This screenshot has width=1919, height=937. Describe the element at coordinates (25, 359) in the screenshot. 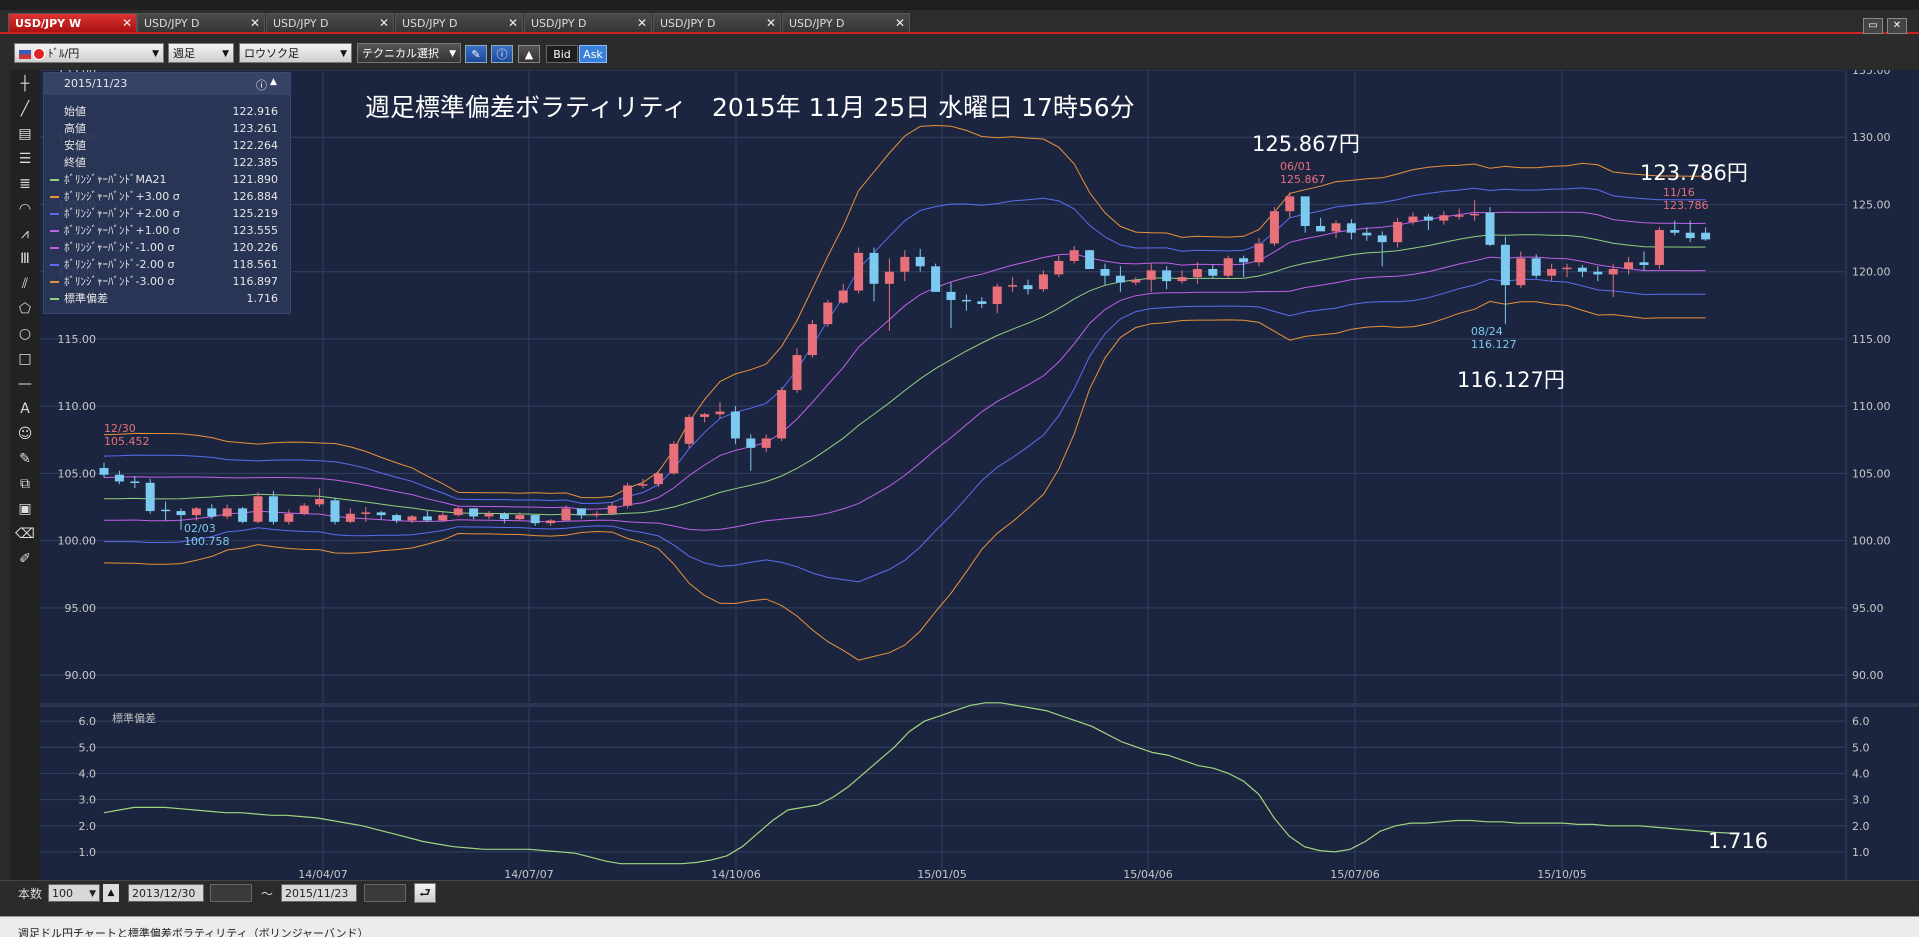

I see `rectangle-icon: □` at that location.